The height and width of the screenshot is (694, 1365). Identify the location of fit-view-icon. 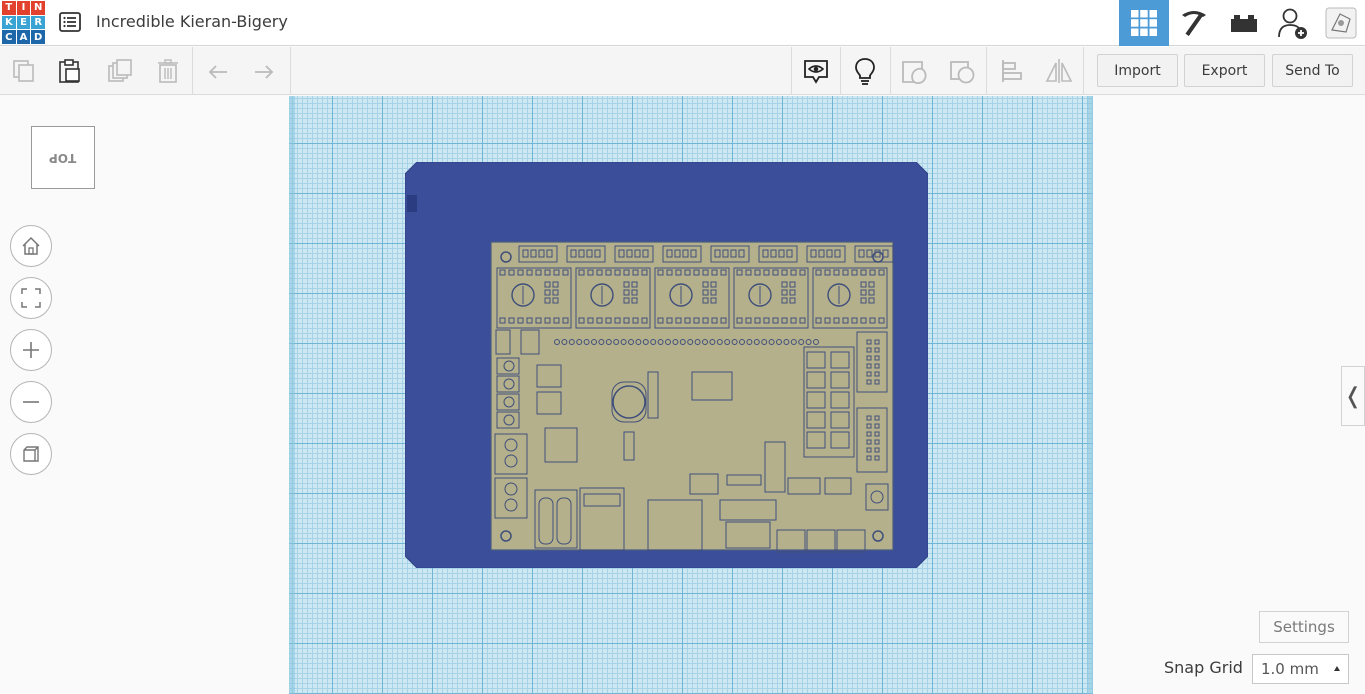
(31, 298).